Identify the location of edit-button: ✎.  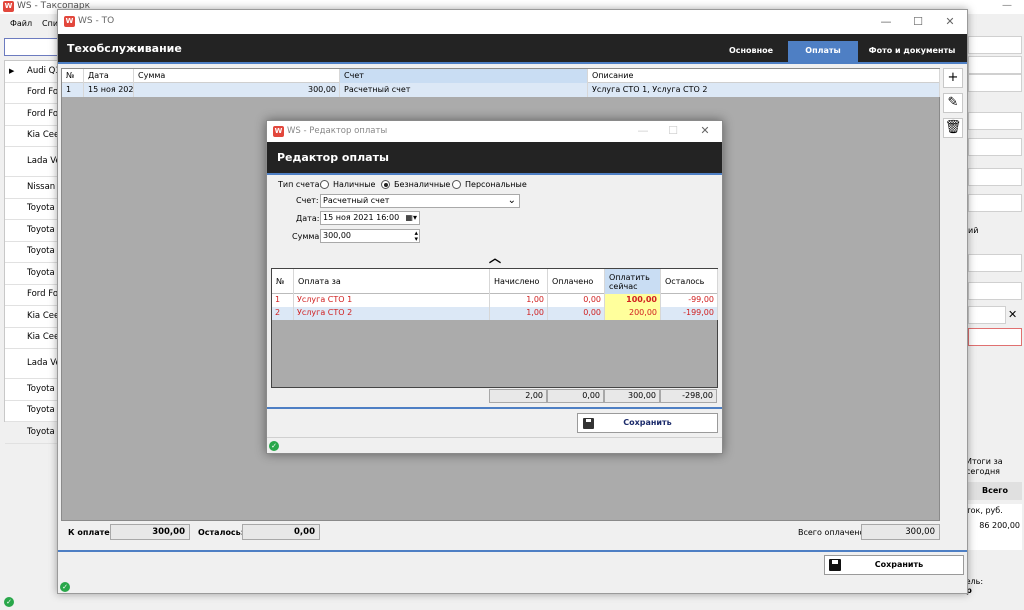
(953, 103).